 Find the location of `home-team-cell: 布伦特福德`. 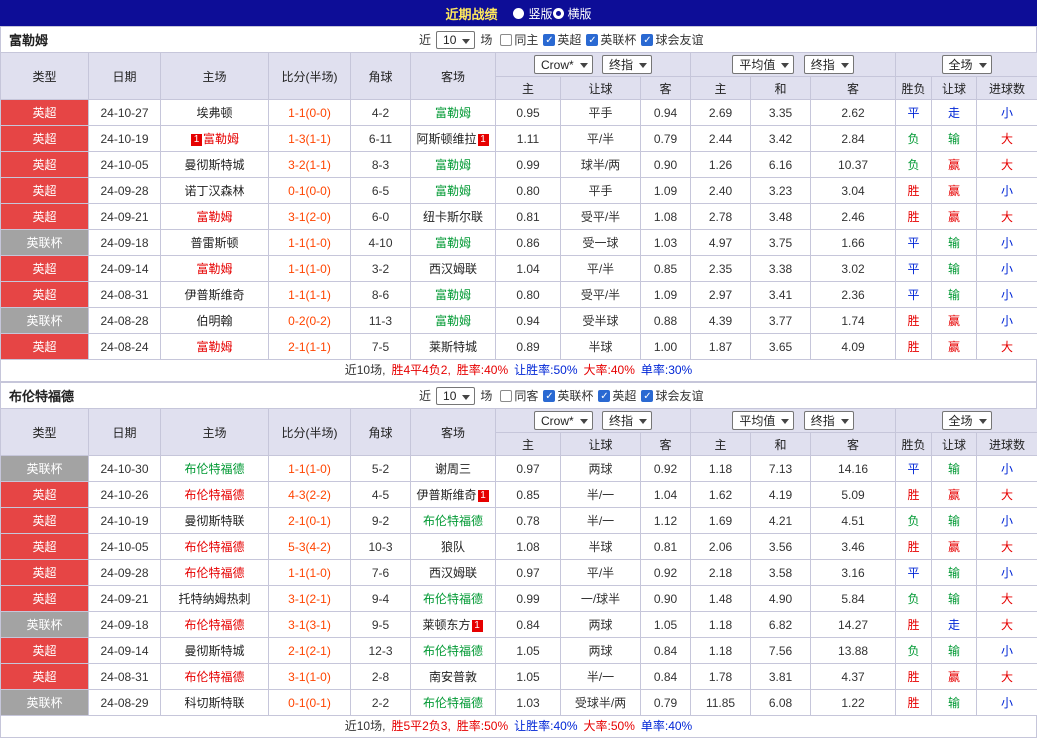

home-team-cell: 布伦特福德 is located at coordinates (215, 625).